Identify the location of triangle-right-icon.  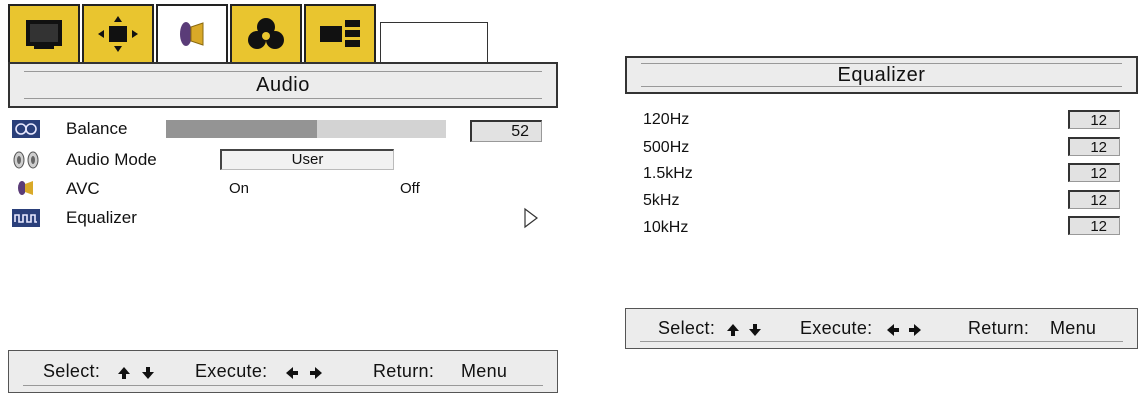
(531, 218).